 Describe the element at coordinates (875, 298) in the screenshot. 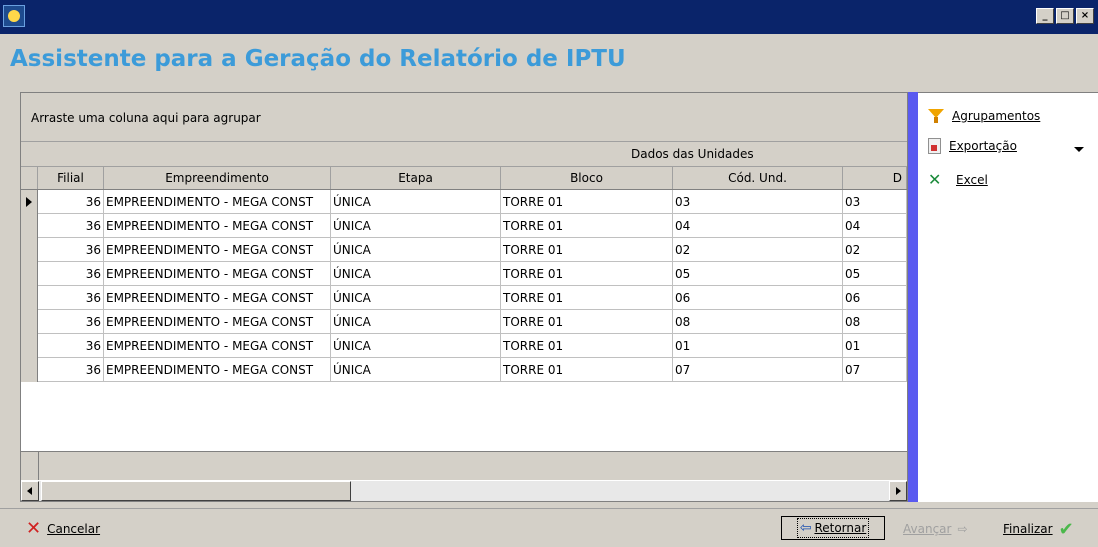

I see `cell-d: 06` at that location.